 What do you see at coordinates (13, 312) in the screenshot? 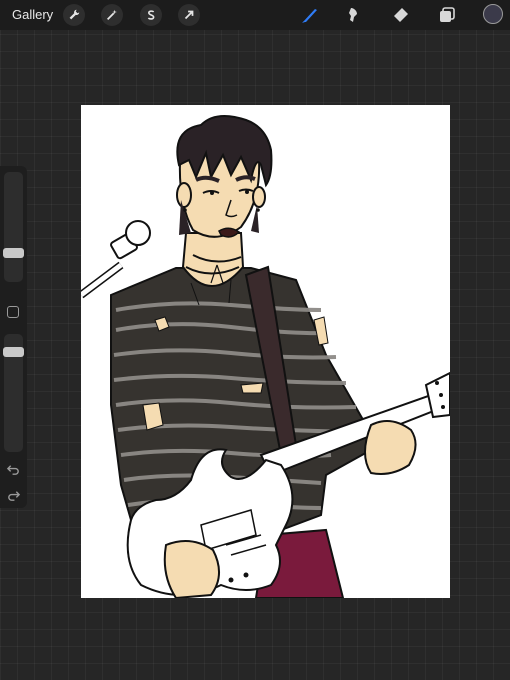
I see `modify-button` at bounding box center [13, 312].